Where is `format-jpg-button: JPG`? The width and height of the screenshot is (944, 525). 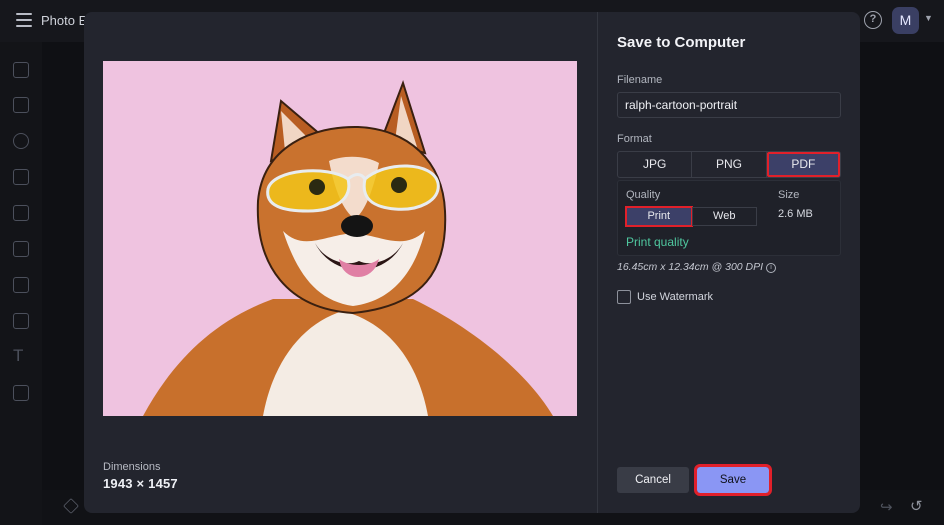
format-jpg-button: JPG is located at coordinates (655, 164).